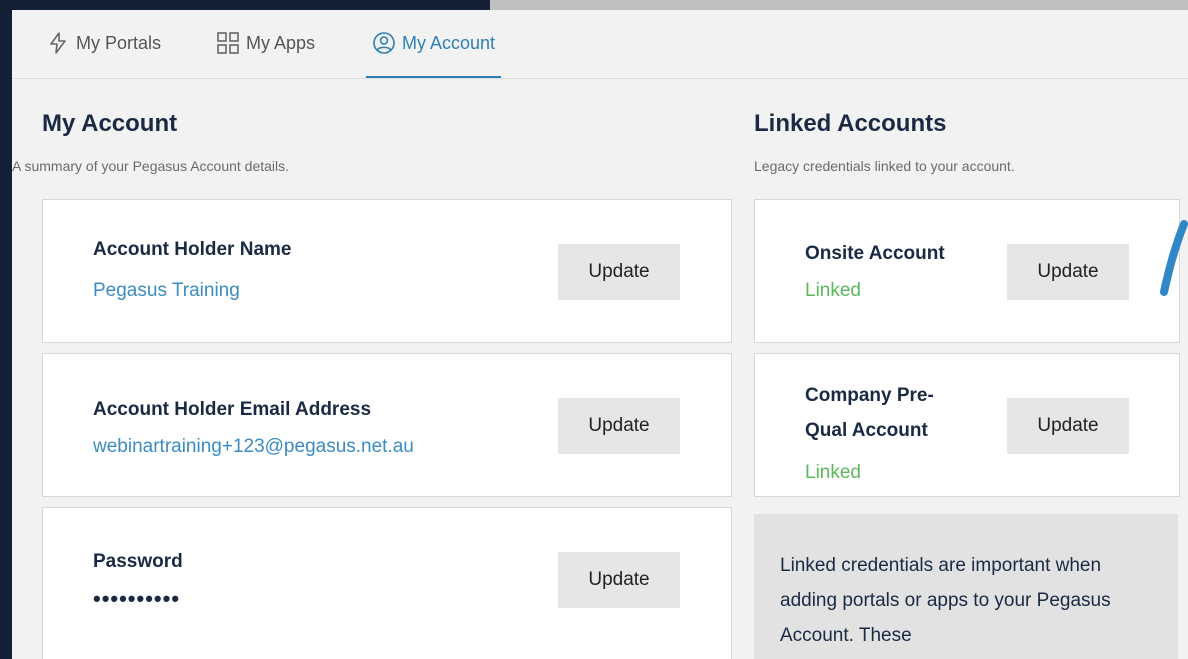  Describe the element at coordinates (600, 44) in the screenshot. I see `top-nav: My Portals My Apps My Account` at that location.